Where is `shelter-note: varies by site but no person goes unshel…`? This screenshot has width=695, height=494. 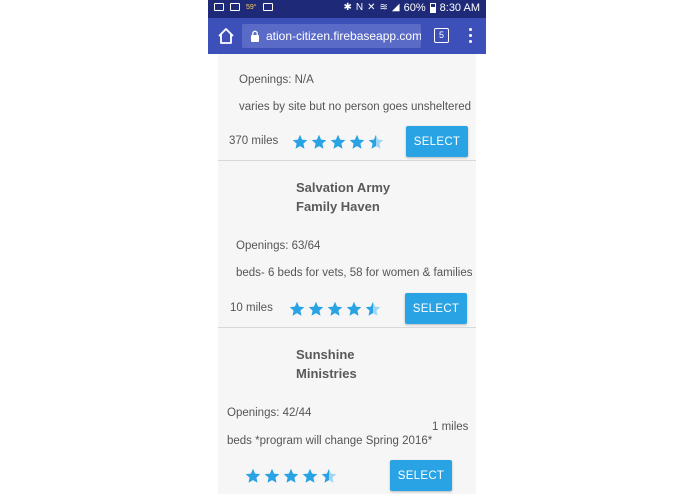 shelter-note: varies by site but no person goes unshel… is located at coordinates (355, 107).